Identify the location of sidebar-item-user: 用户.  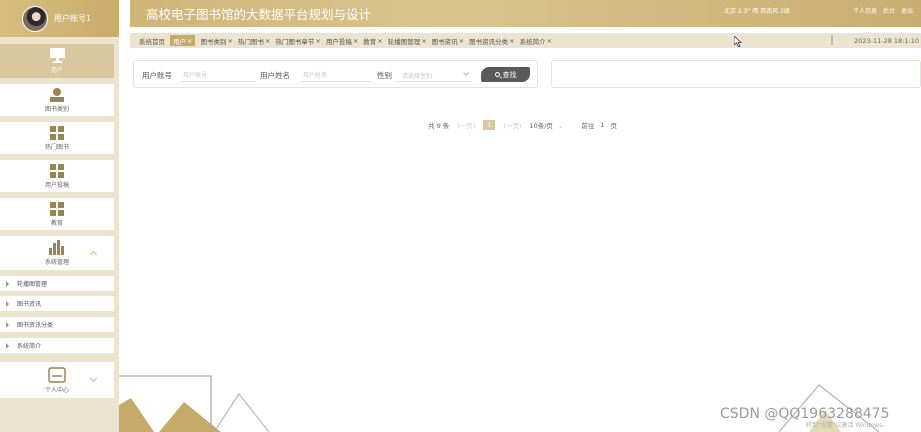
(57, 61).